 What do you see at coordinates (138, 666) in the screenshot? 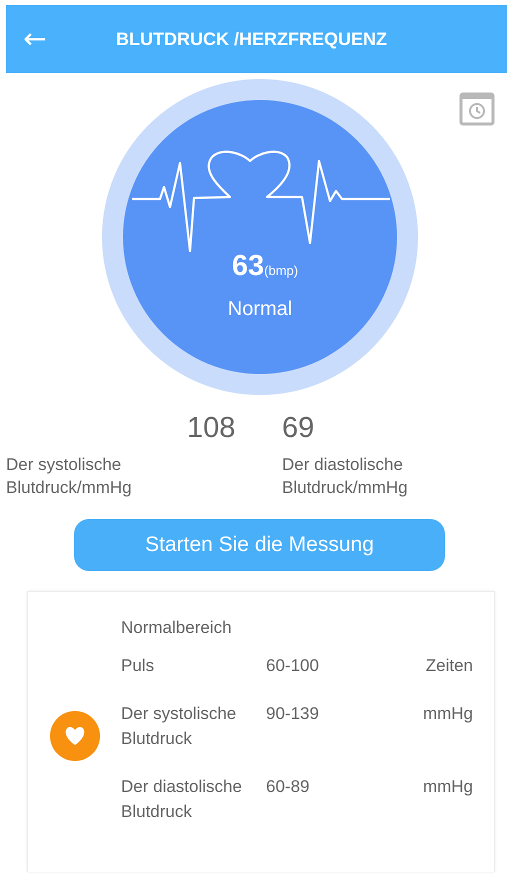
I see `range-label: Puls` at bounding box center [138, 666].